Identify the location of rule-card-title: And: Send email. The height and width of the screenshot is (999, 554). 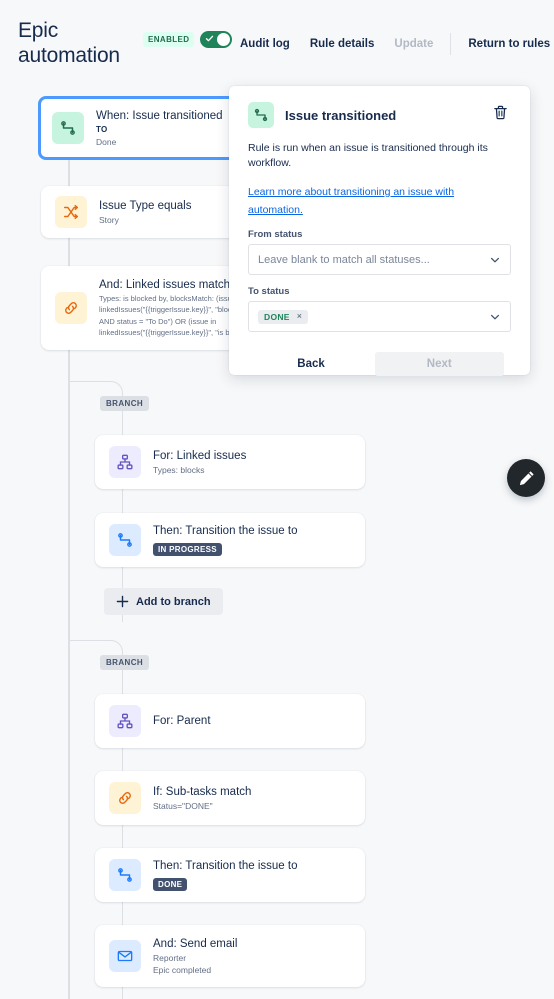
(195, 943).